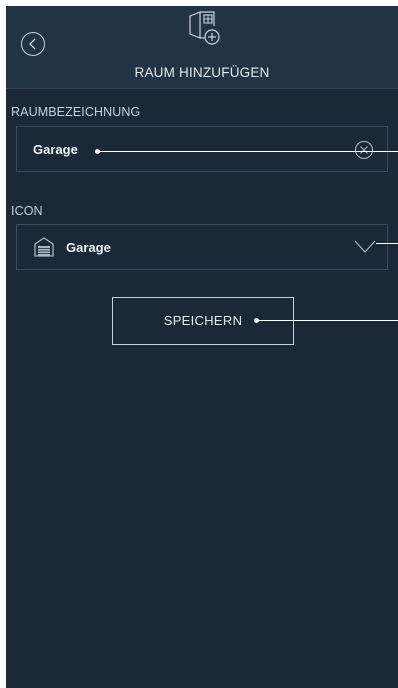 This screenshot has width=398, height=688. I want to click on page-title: RAUM HINZUFÜGEN, so click(202, 72).